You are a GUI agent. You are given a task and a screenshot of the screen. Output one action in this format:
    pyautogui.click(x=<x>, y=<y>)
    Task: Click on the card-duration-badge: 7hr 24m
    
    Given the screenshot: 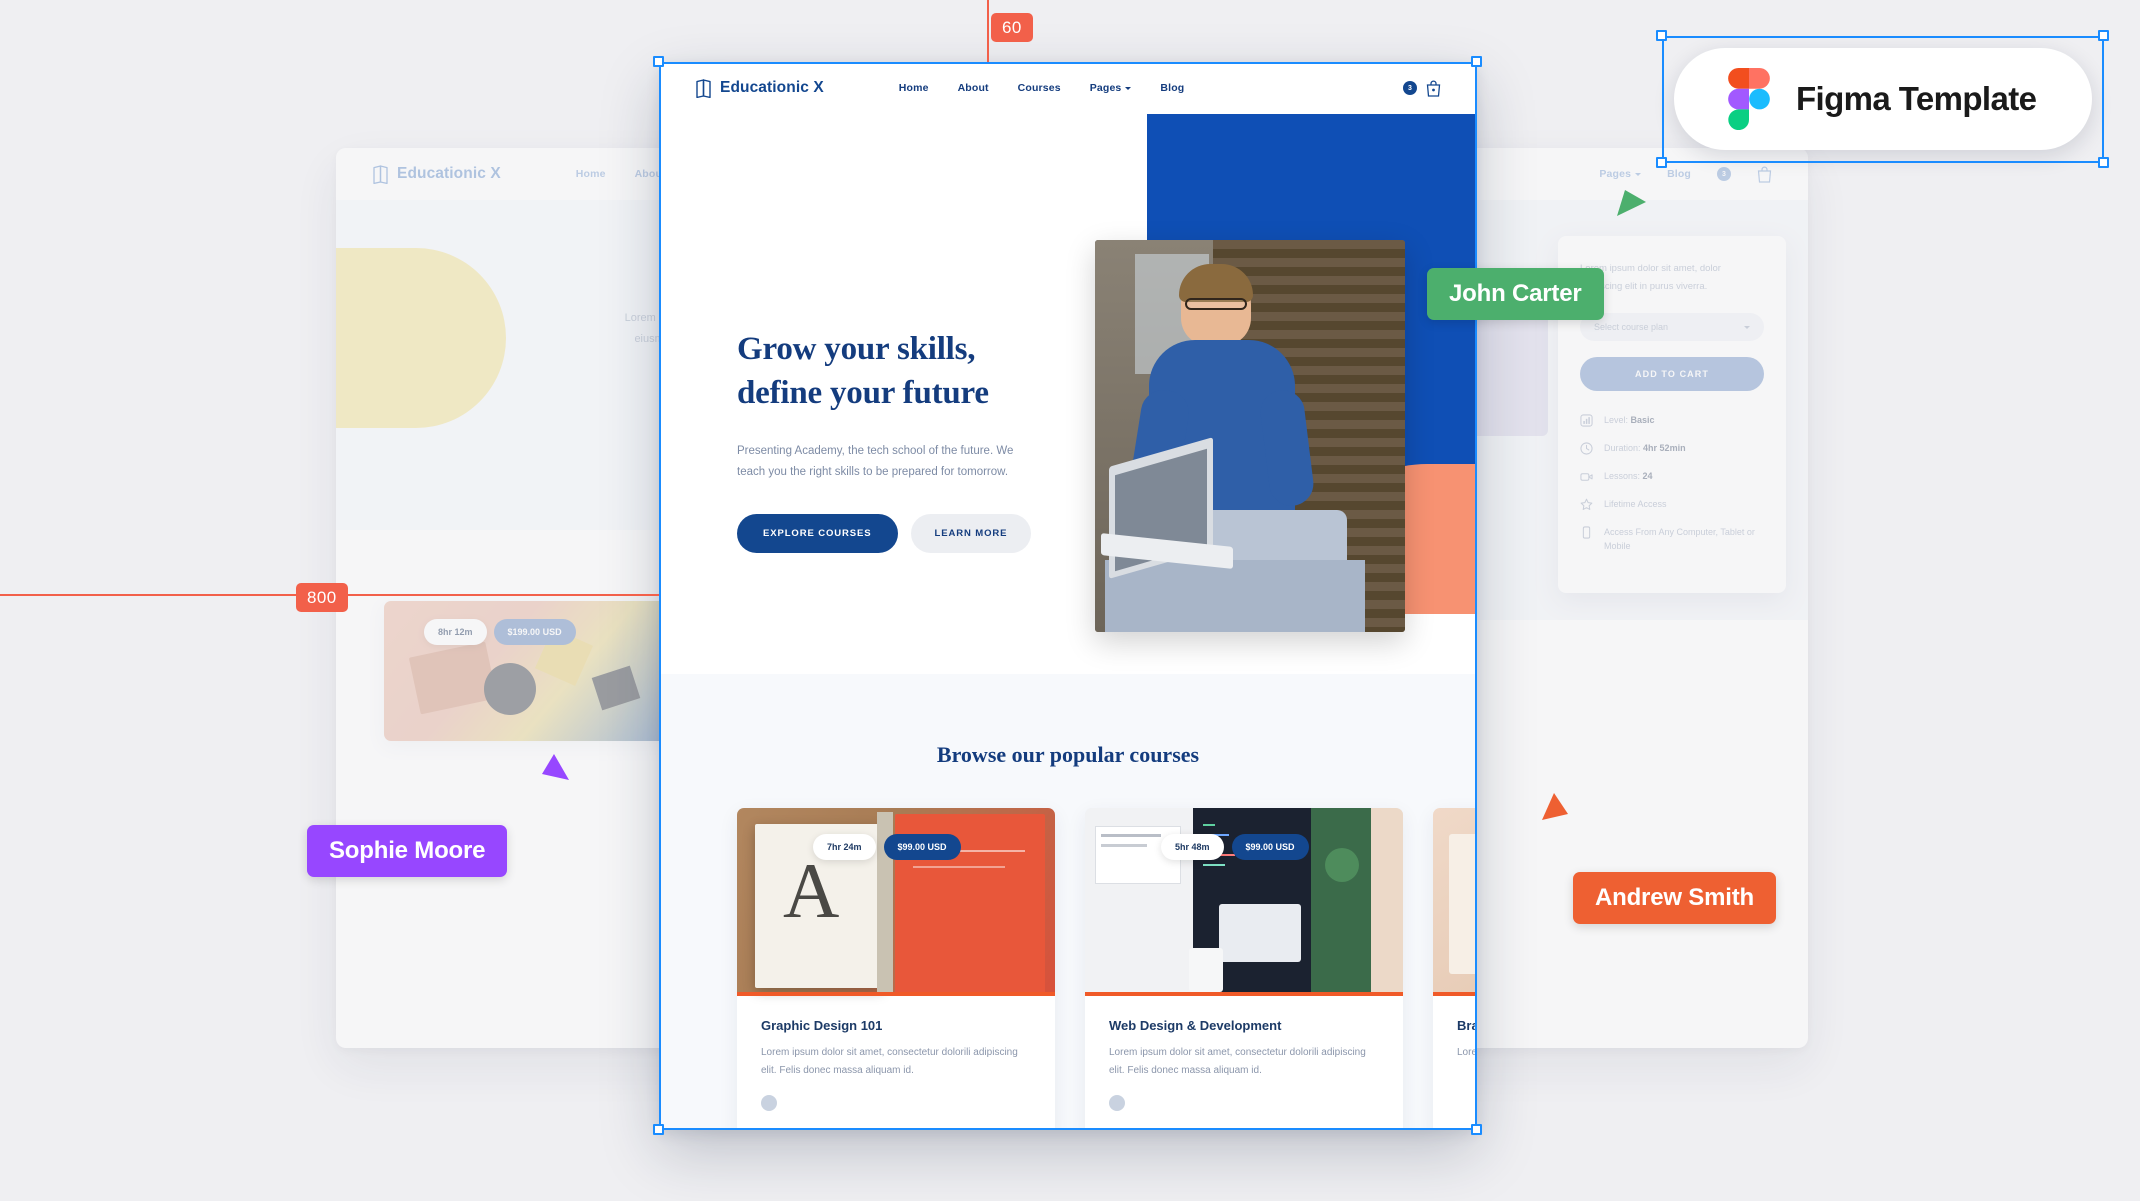 What is the action you would take?
    pyautogui.click(x=844, y=847)
    